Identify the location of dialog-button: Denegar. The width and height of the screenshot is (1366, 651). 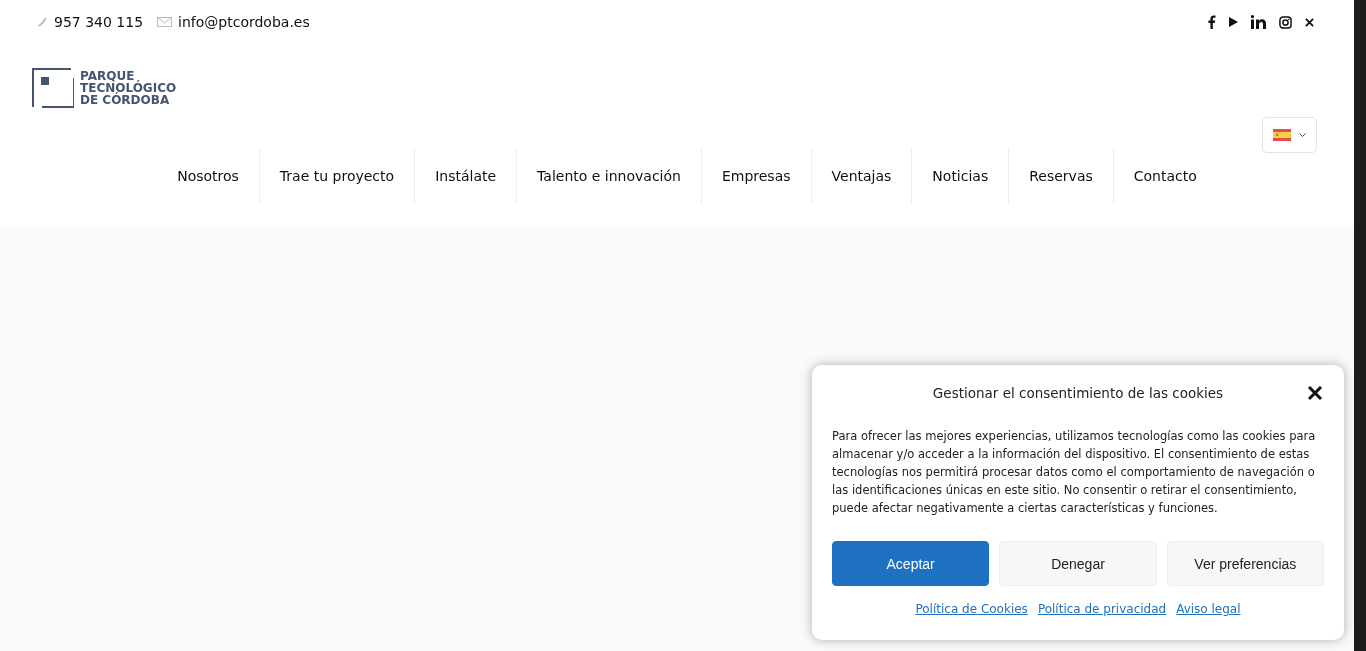
(1078, 563).